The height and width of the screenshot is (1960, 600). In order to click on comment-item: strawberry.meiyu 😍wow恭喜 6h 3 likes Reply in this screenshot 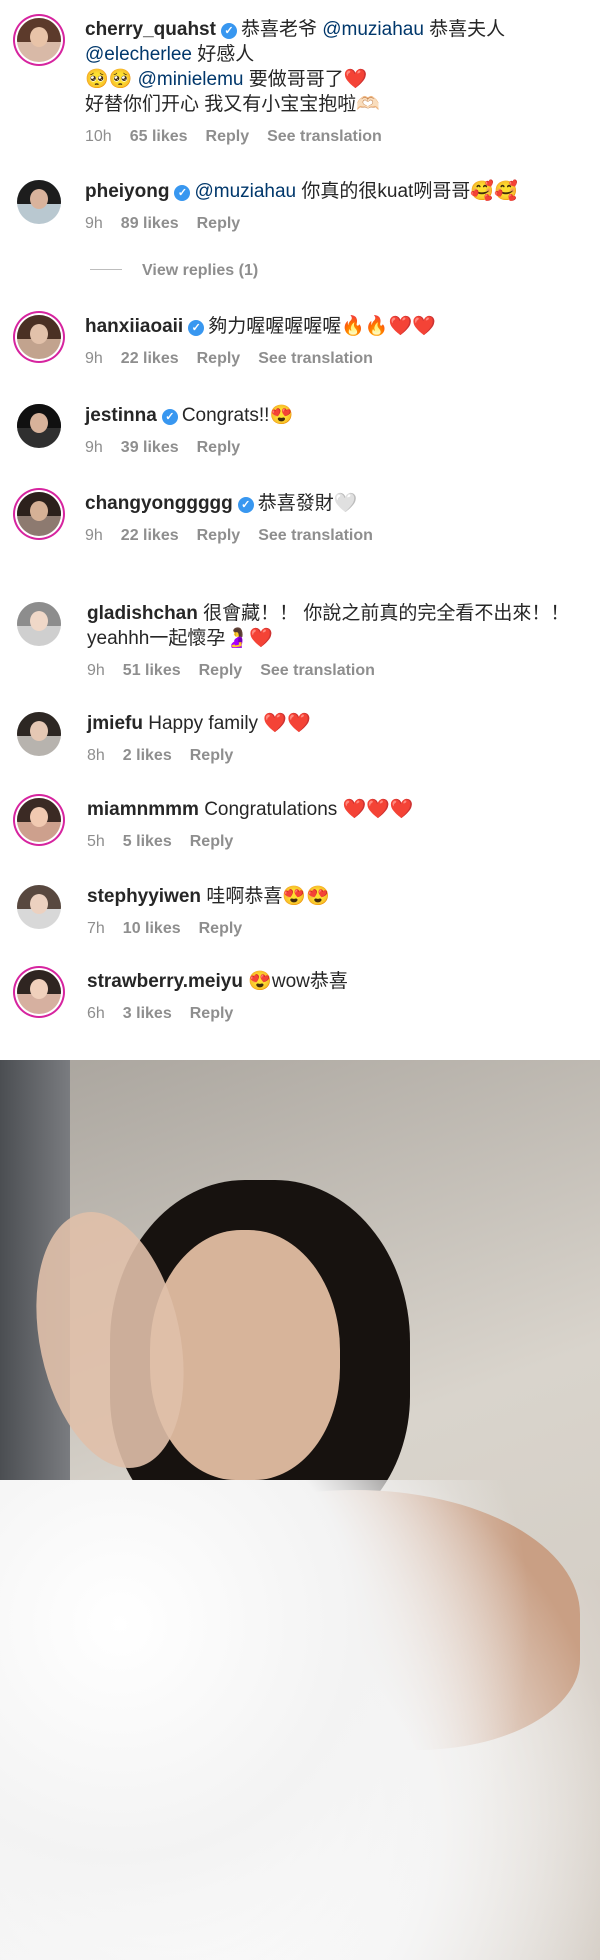, I will do `click(300, 1005)`.